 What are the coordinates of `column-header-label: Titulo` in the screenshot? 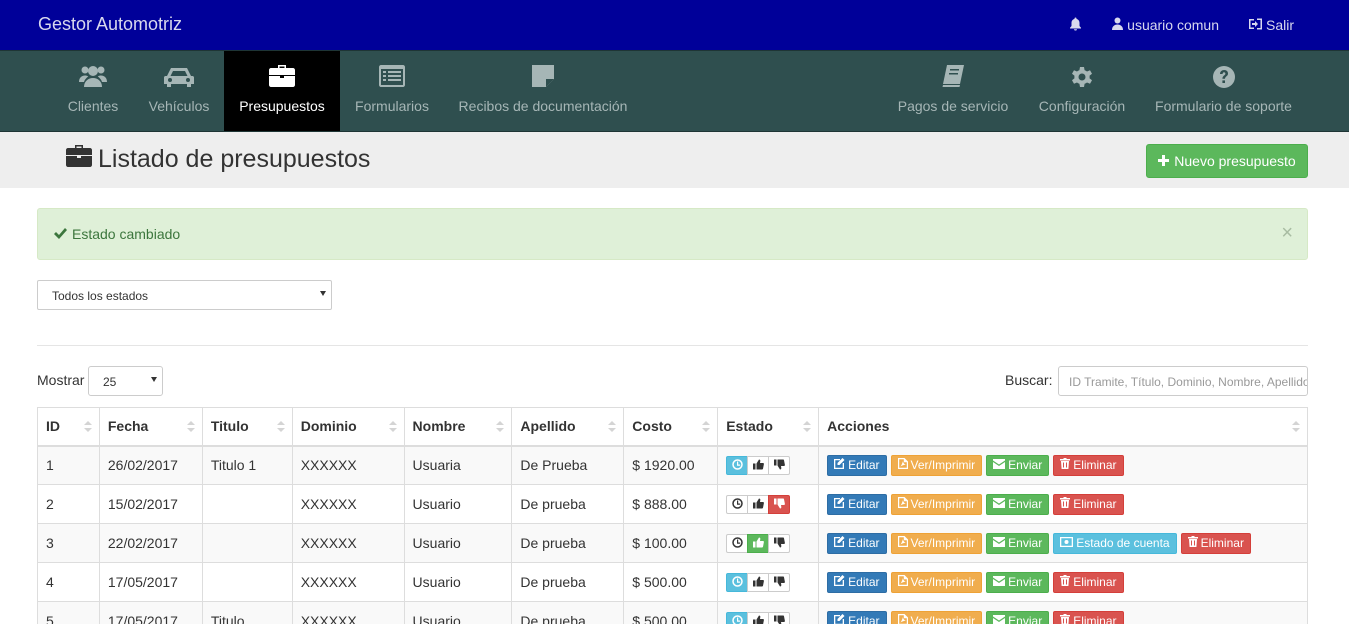 It's located at (229, 426).